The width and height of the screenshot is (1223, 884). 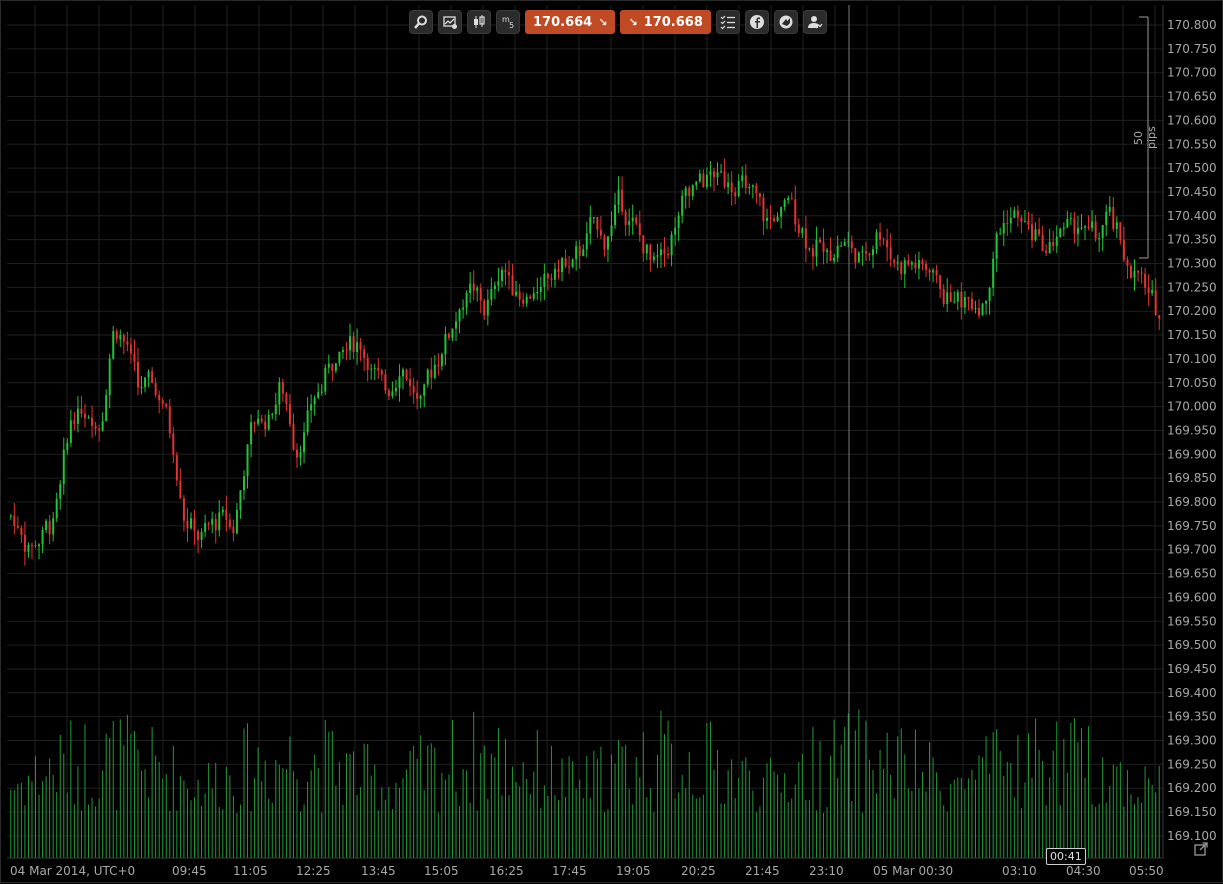 I want to click on svg-text: 5, so click(x=511, y=25).